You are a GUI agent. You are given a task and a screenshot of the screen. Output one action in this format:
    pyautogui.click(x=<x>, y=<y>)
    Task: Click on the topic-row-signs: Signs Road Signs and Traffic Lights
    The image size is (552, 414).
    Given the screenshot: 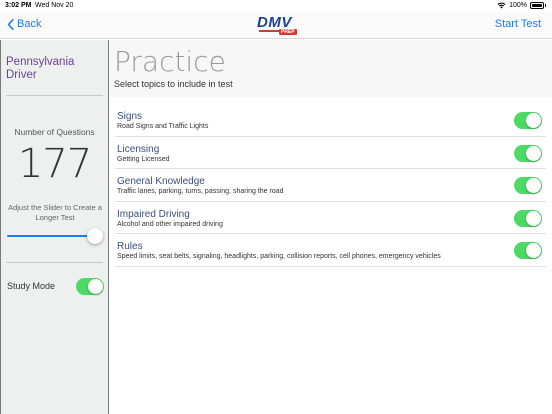 What is the action you would take?
    pyautogui.click(x=330, y=120)
    